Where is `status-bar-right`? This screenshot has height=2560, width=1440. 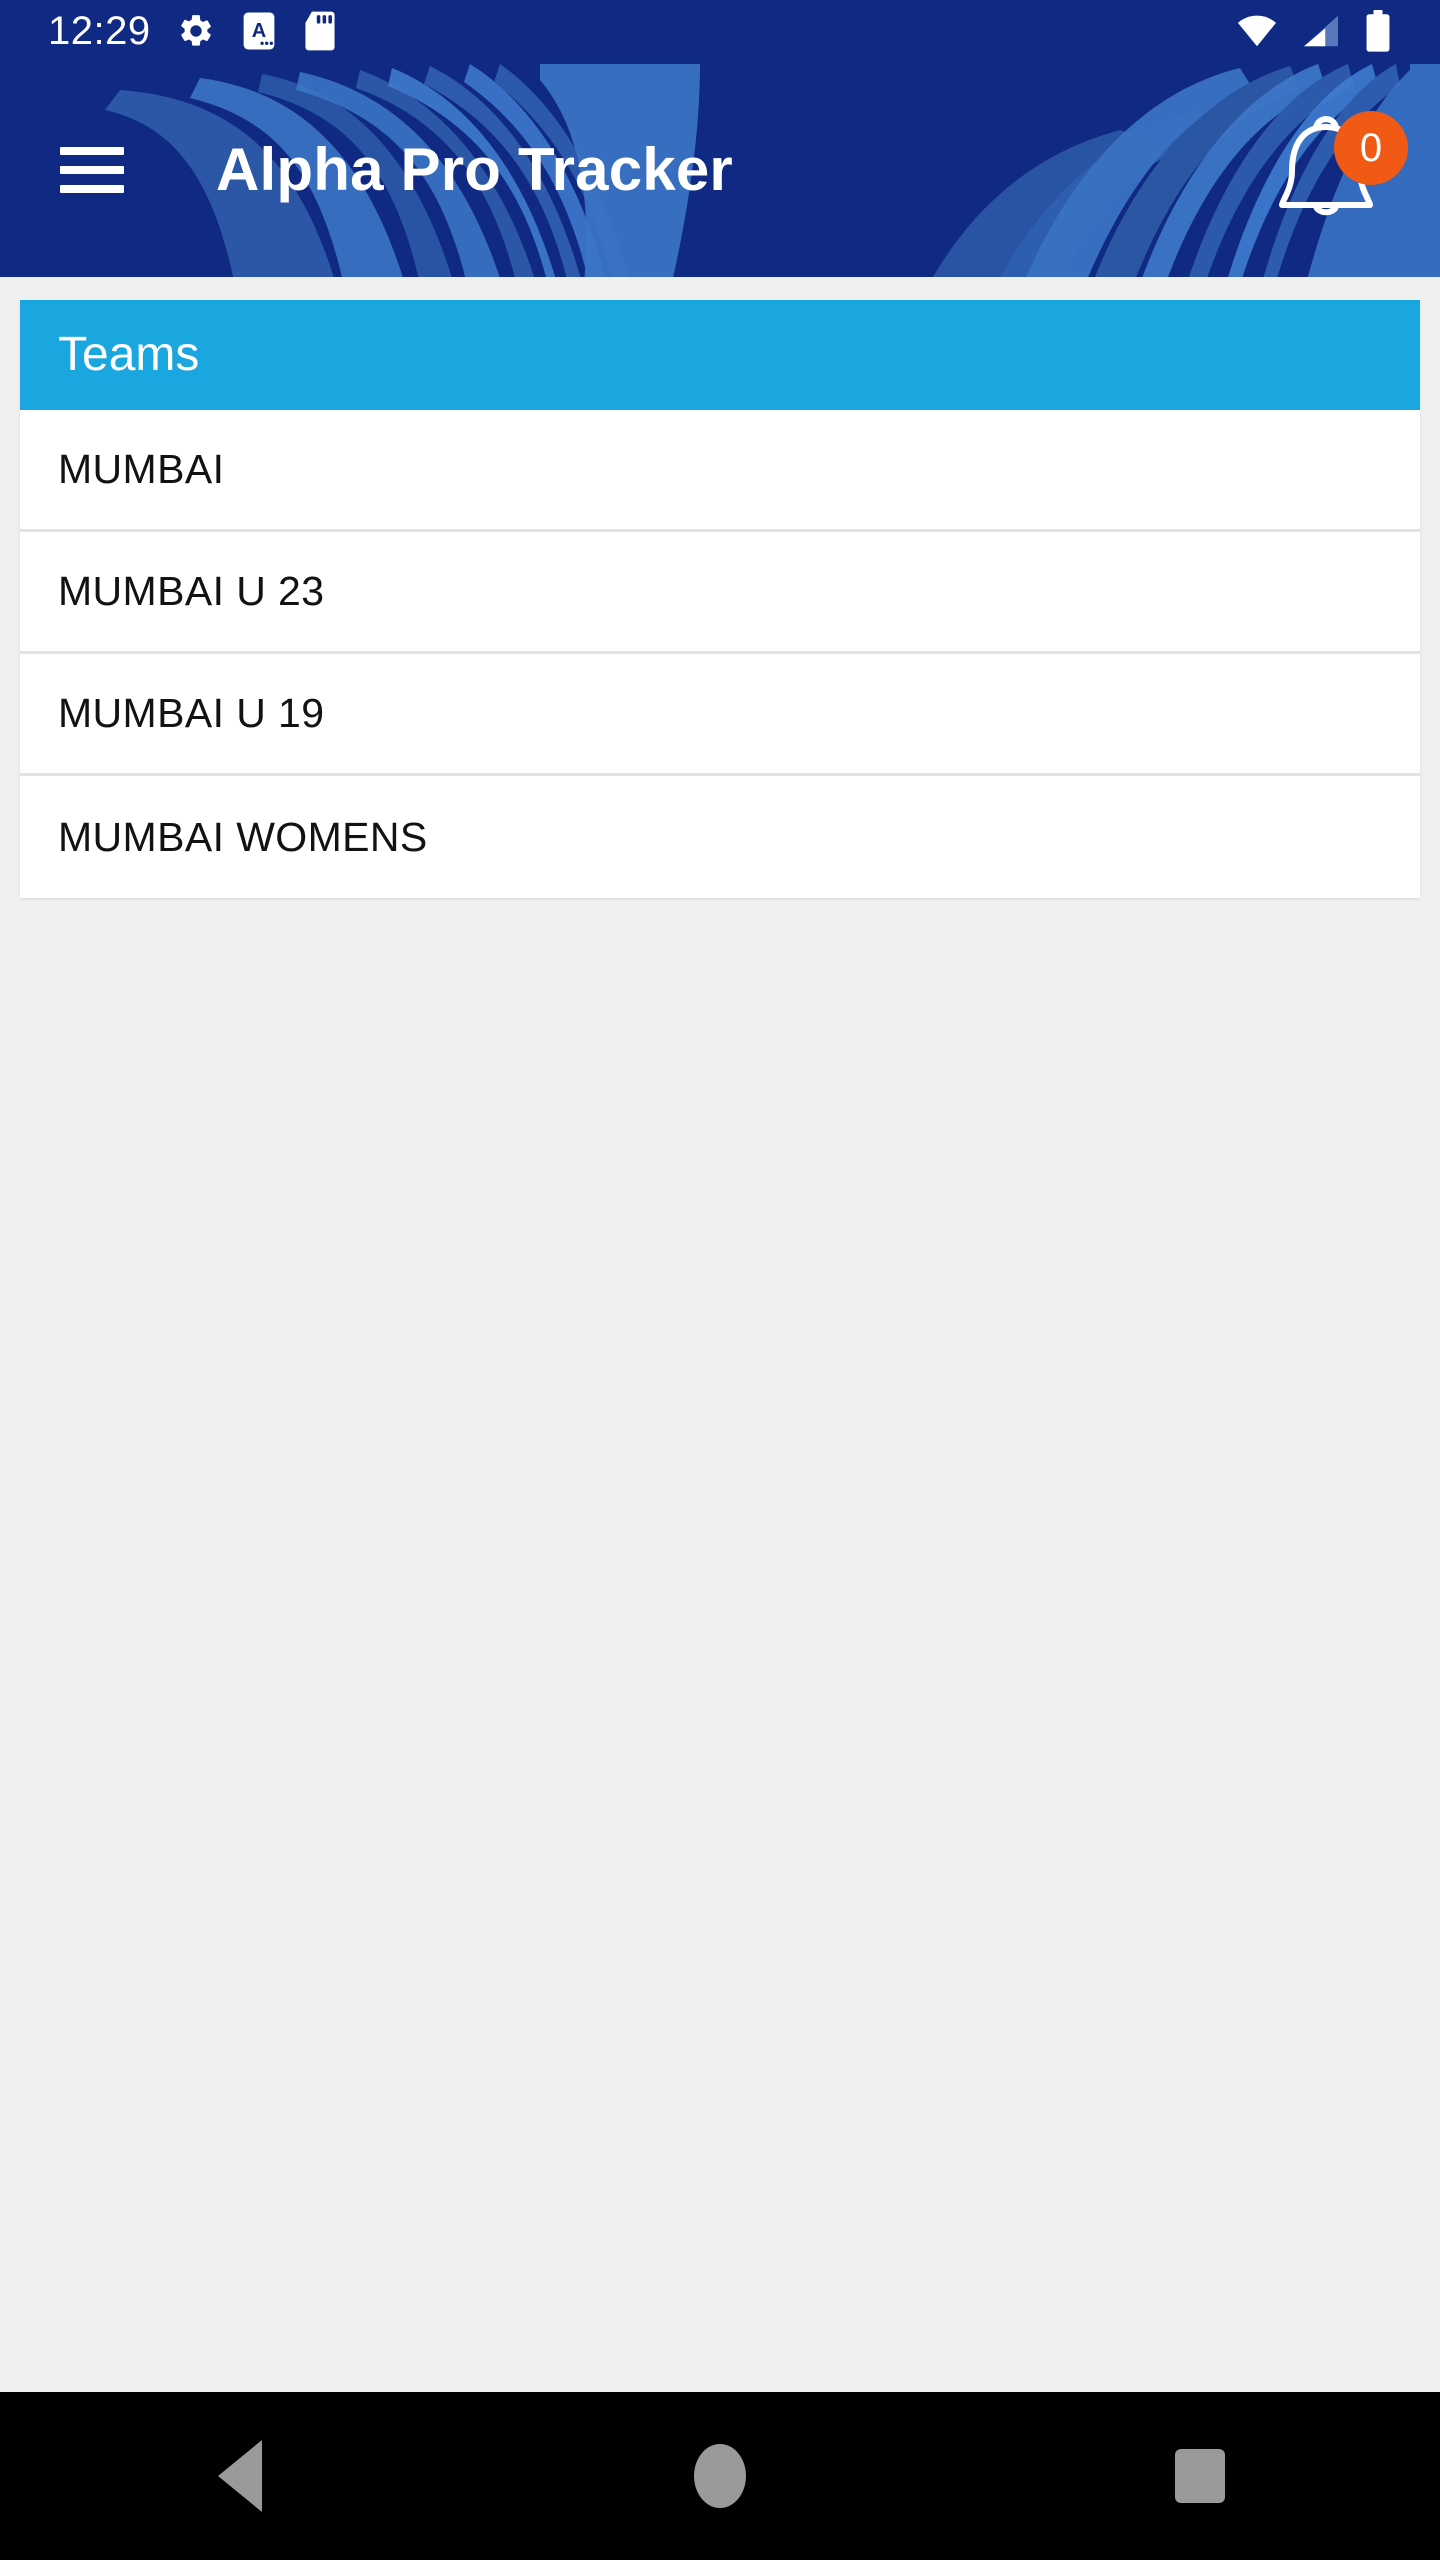 status-bar-right is located at coordinates (1314, 31).